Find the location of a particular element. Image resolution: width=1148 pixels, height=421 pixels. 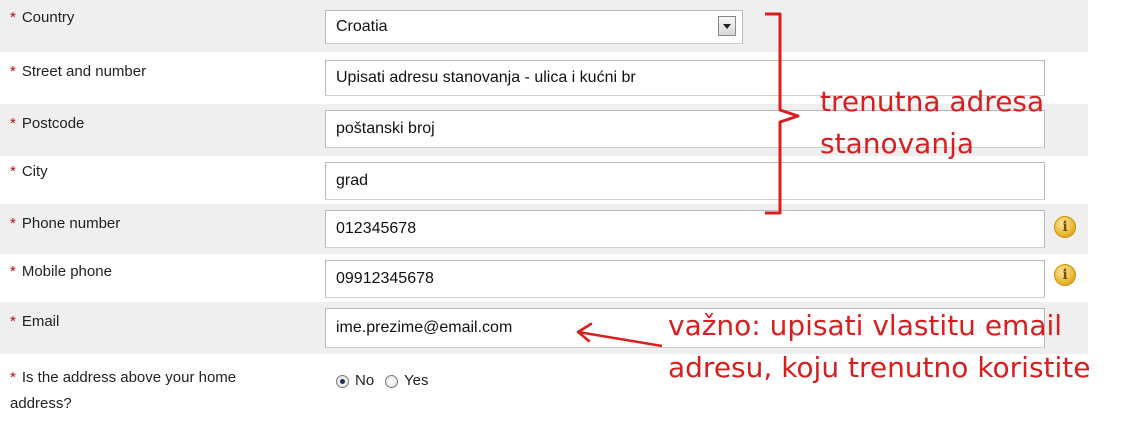

address-annotation-line2: stanovanja is located at coordinates (897, 143).